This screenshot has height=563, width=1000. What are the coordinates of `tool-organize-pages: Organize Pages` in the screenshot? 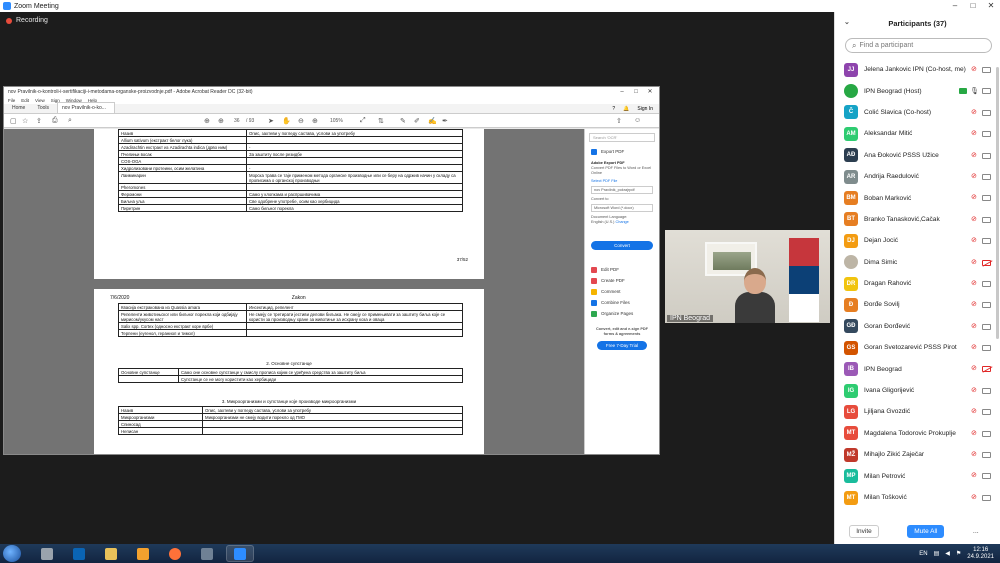 It's located at (622, 313).